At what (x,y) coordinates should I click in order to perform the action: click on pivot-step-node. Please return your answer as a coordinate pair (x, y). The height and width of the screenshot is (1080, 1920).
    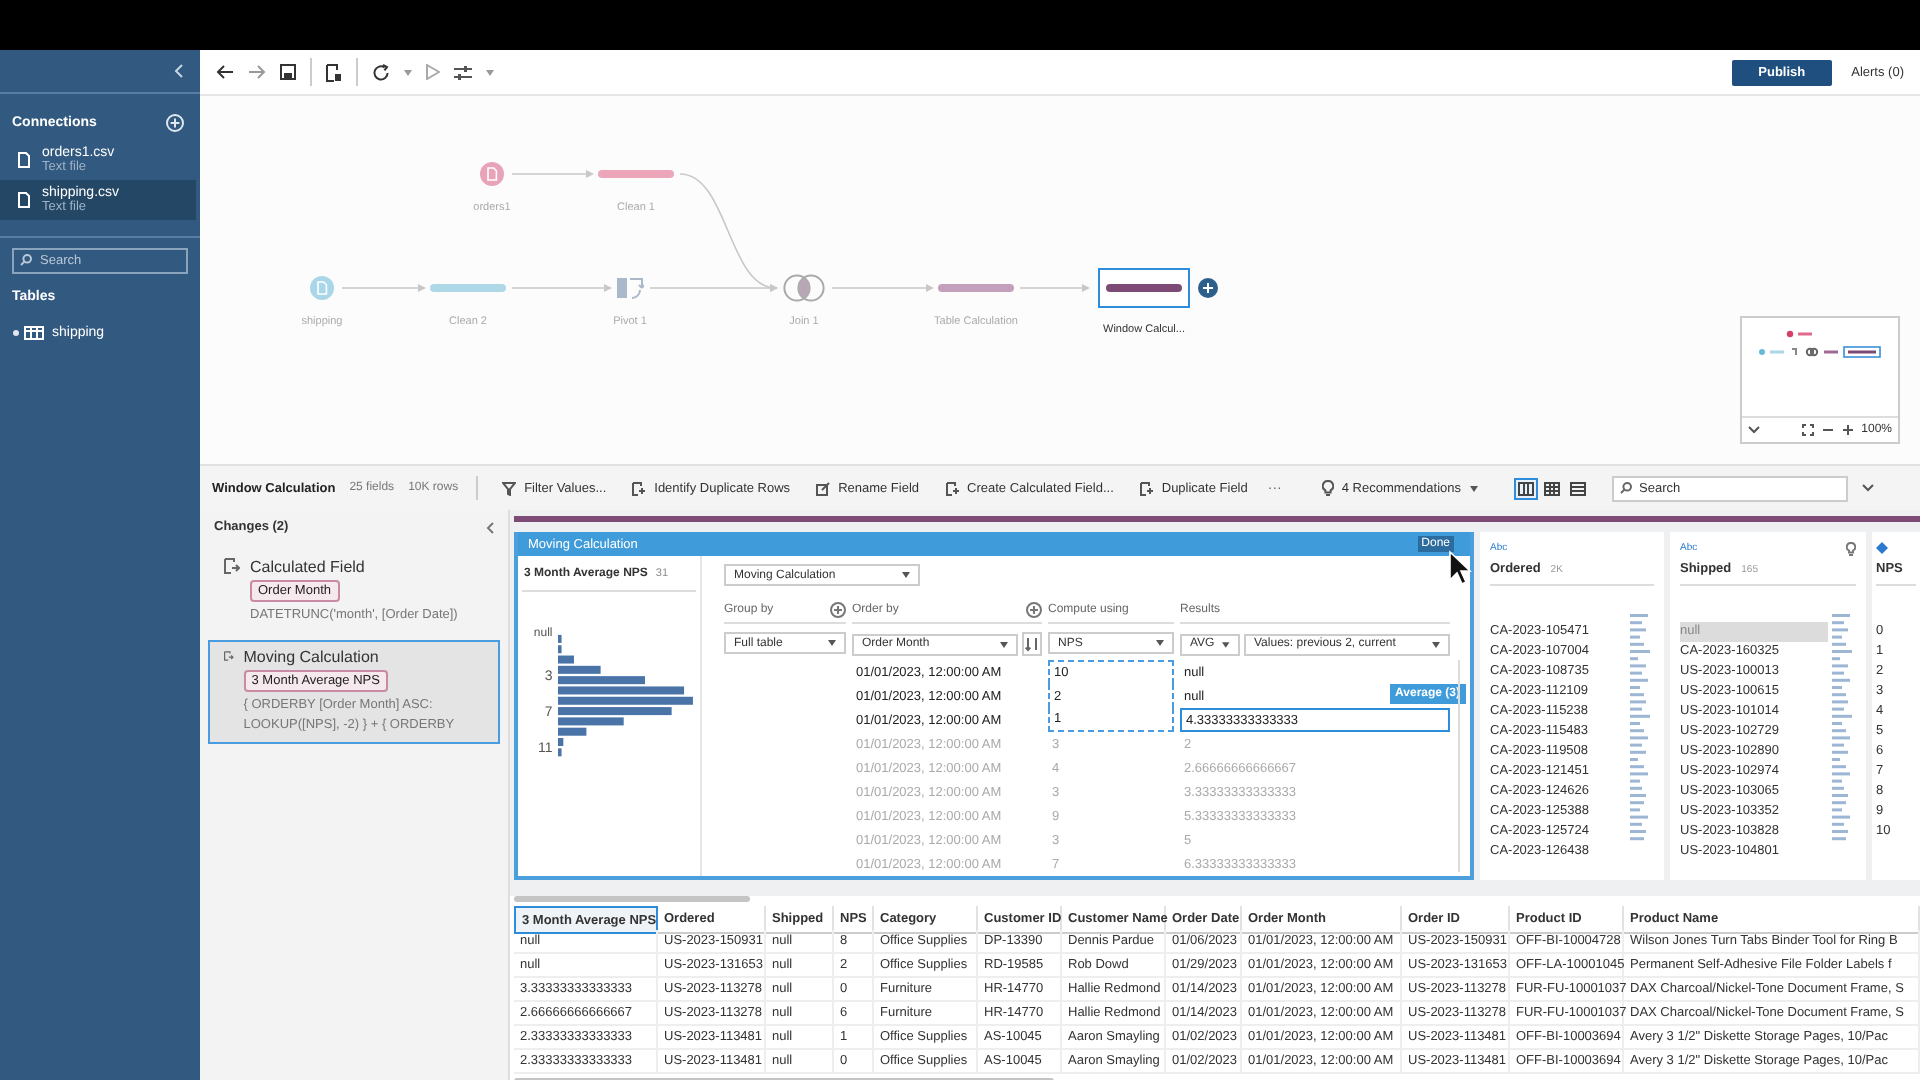
    Looking at the image, I should click on (630, 288).